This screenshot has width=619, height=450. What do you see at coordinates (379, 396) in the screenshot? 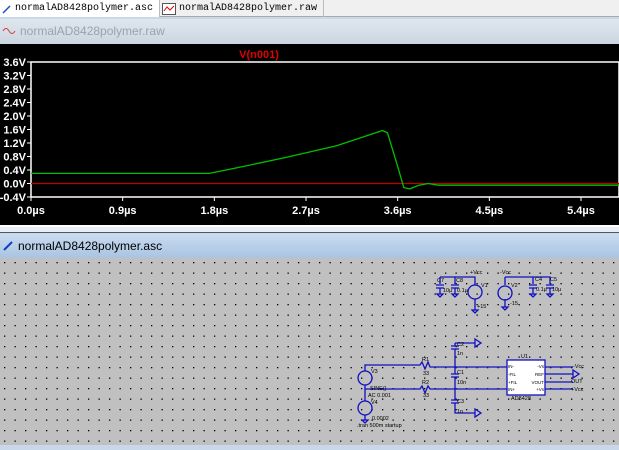
I see `svg-text: AC 0.001` at bounding box center [379, 396].